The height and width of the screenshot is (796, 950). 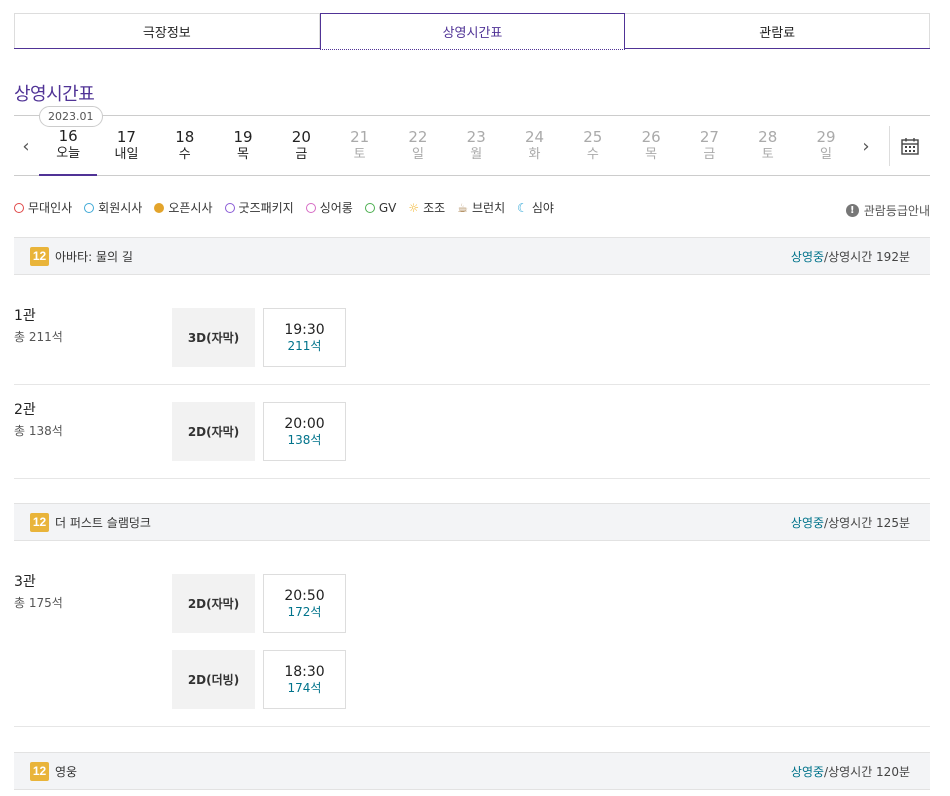 I want to click on legend-item: ☕ 브런치, so click(x=481, y=207).